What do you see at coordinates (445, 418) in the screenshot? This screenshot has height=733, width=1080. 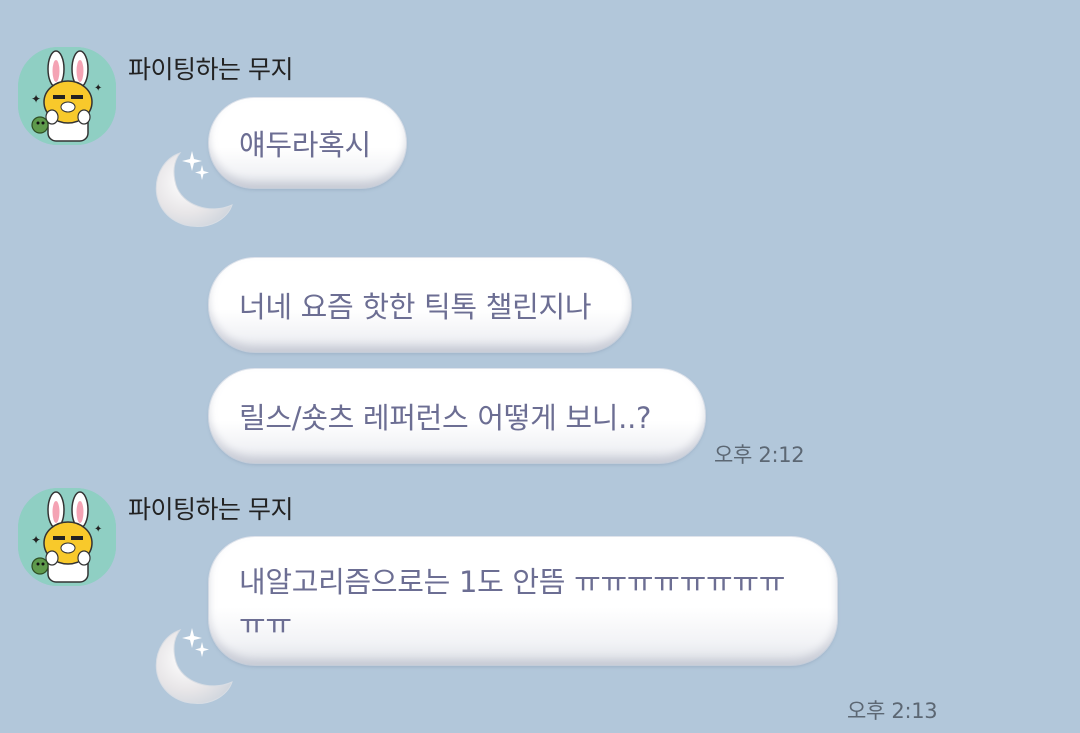 I see `message-text: 릴스/숏츠 레퍼런스 어떻게 보니..?` at bounding box center [445, 418].